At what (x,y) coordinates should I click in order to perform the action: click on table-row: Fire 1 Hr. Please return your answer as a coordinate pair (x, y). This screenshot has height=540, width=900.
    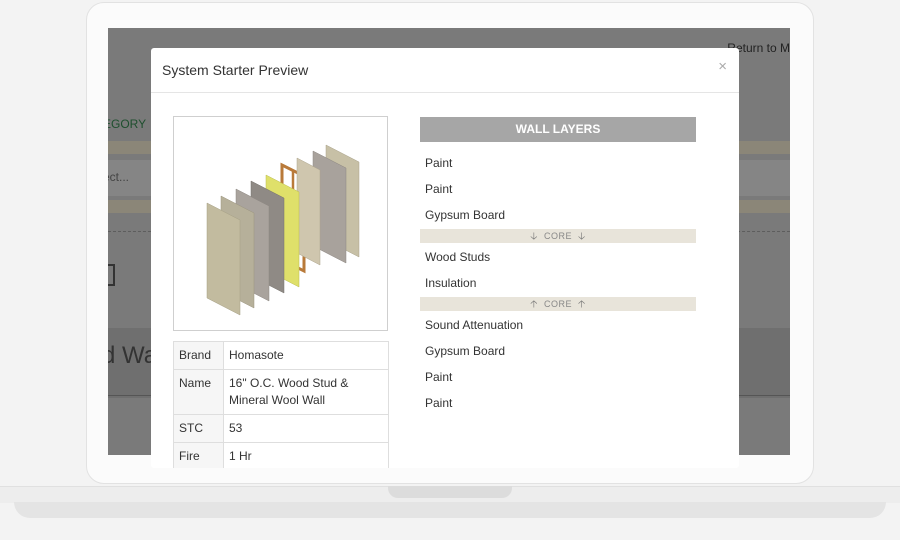
    Looking at the image, I should click on (281, 455).